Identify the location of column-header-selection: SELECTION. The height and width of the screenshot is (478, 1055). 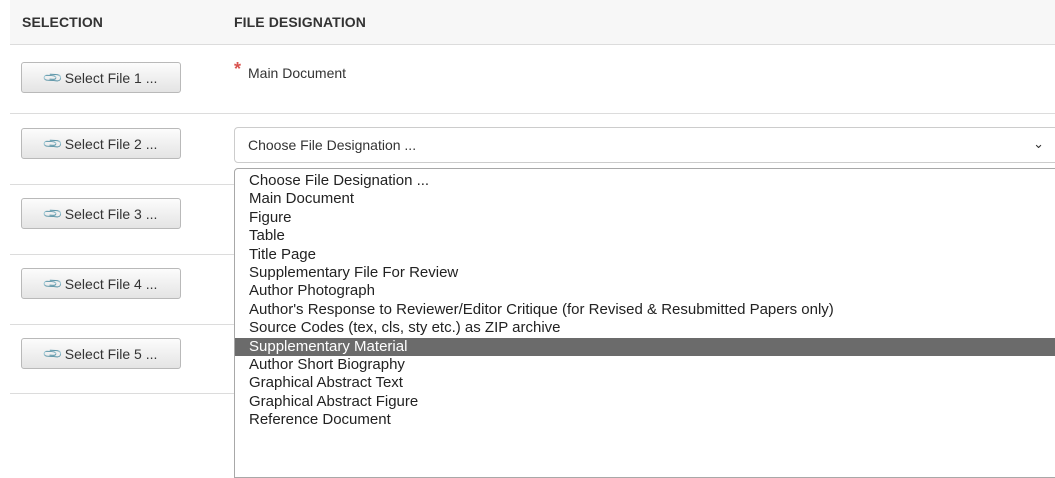
(63, 22).